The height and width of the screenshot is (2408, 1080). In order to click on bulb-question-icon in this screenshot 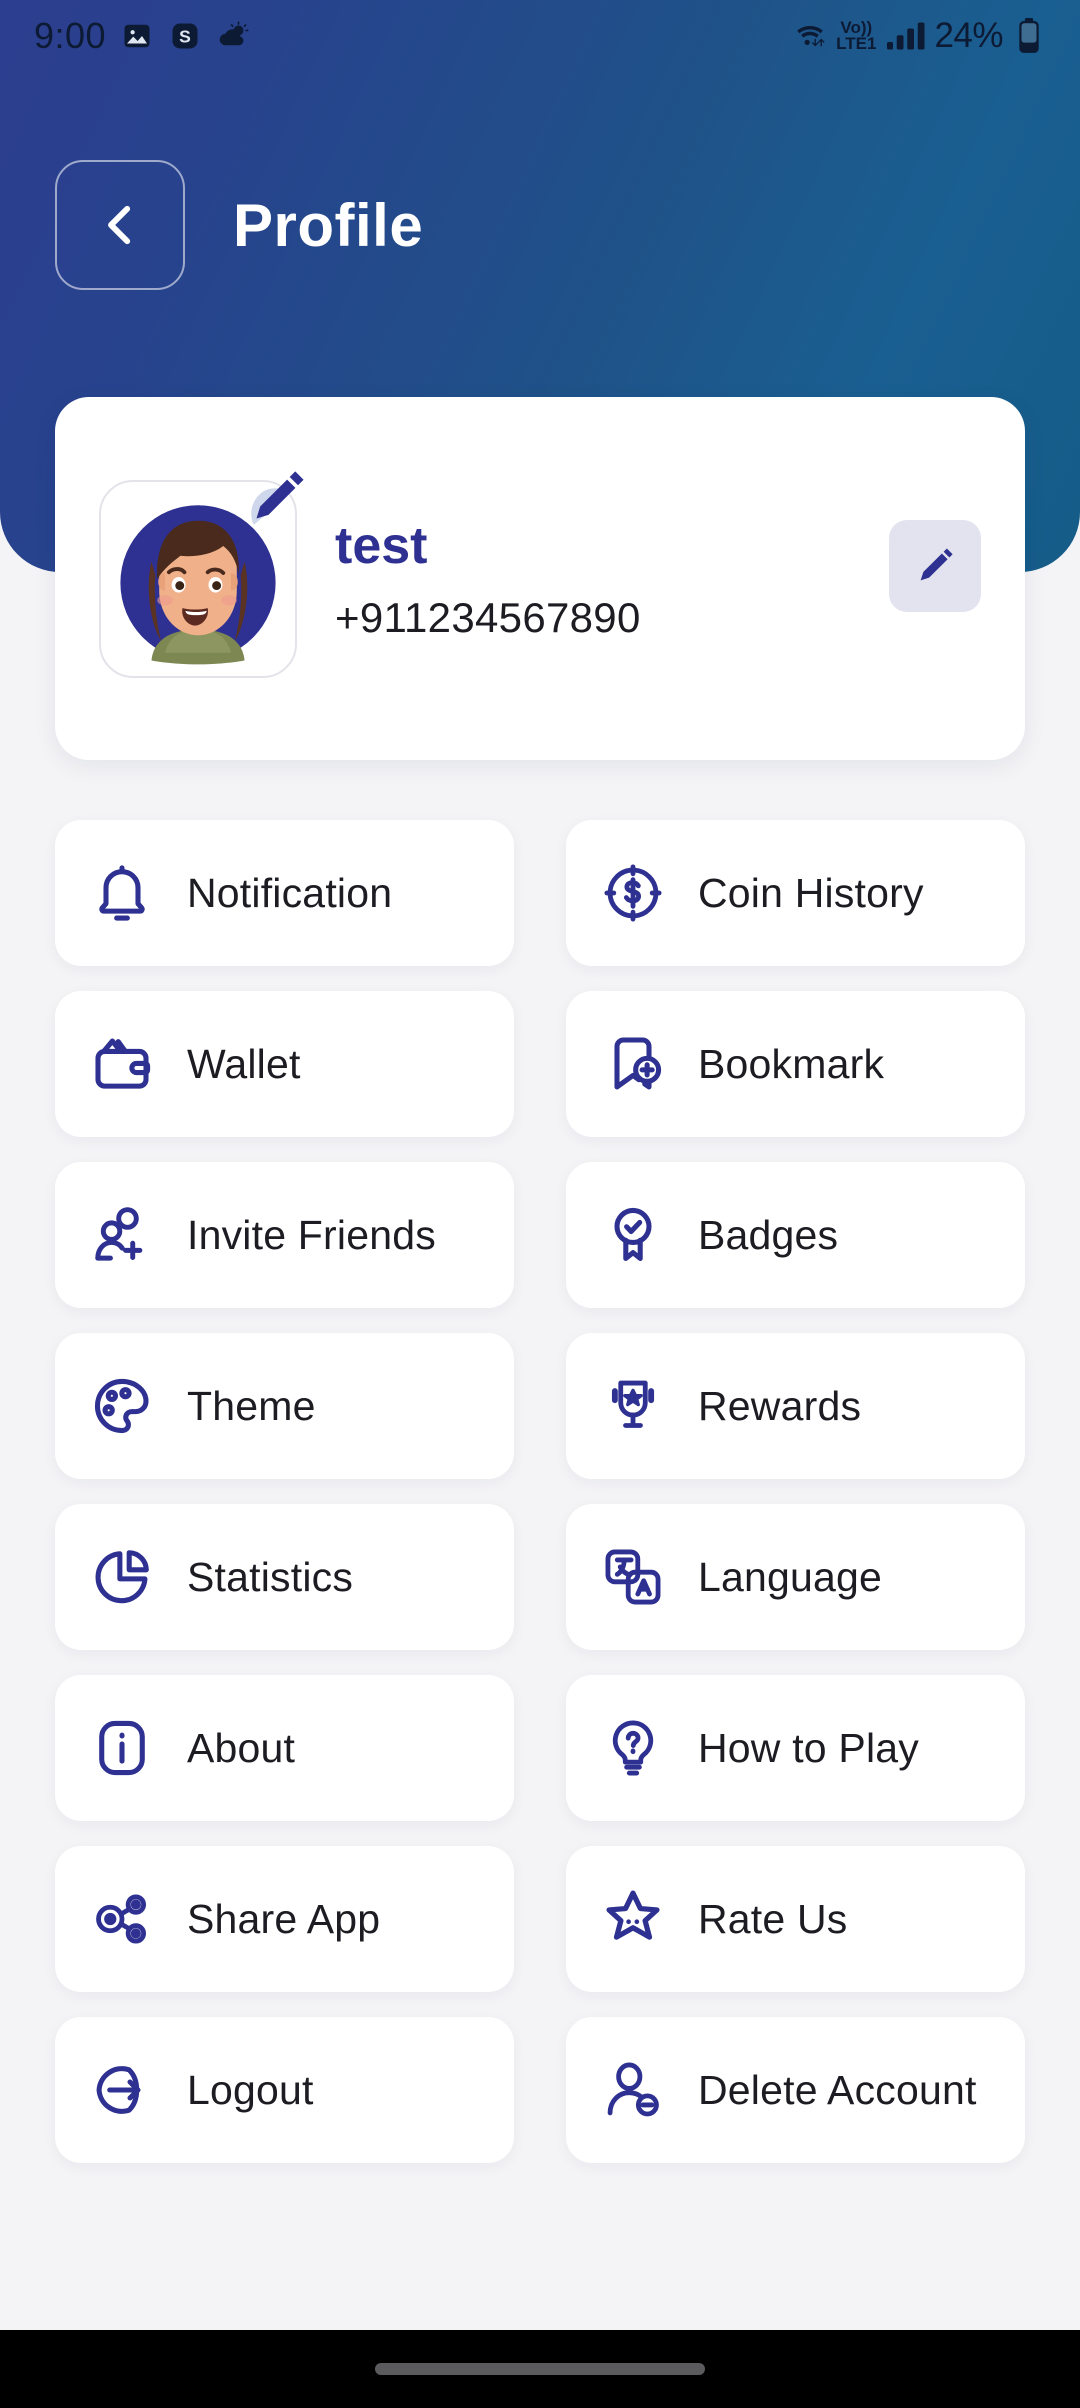, I will do `click(633, 1748)`.